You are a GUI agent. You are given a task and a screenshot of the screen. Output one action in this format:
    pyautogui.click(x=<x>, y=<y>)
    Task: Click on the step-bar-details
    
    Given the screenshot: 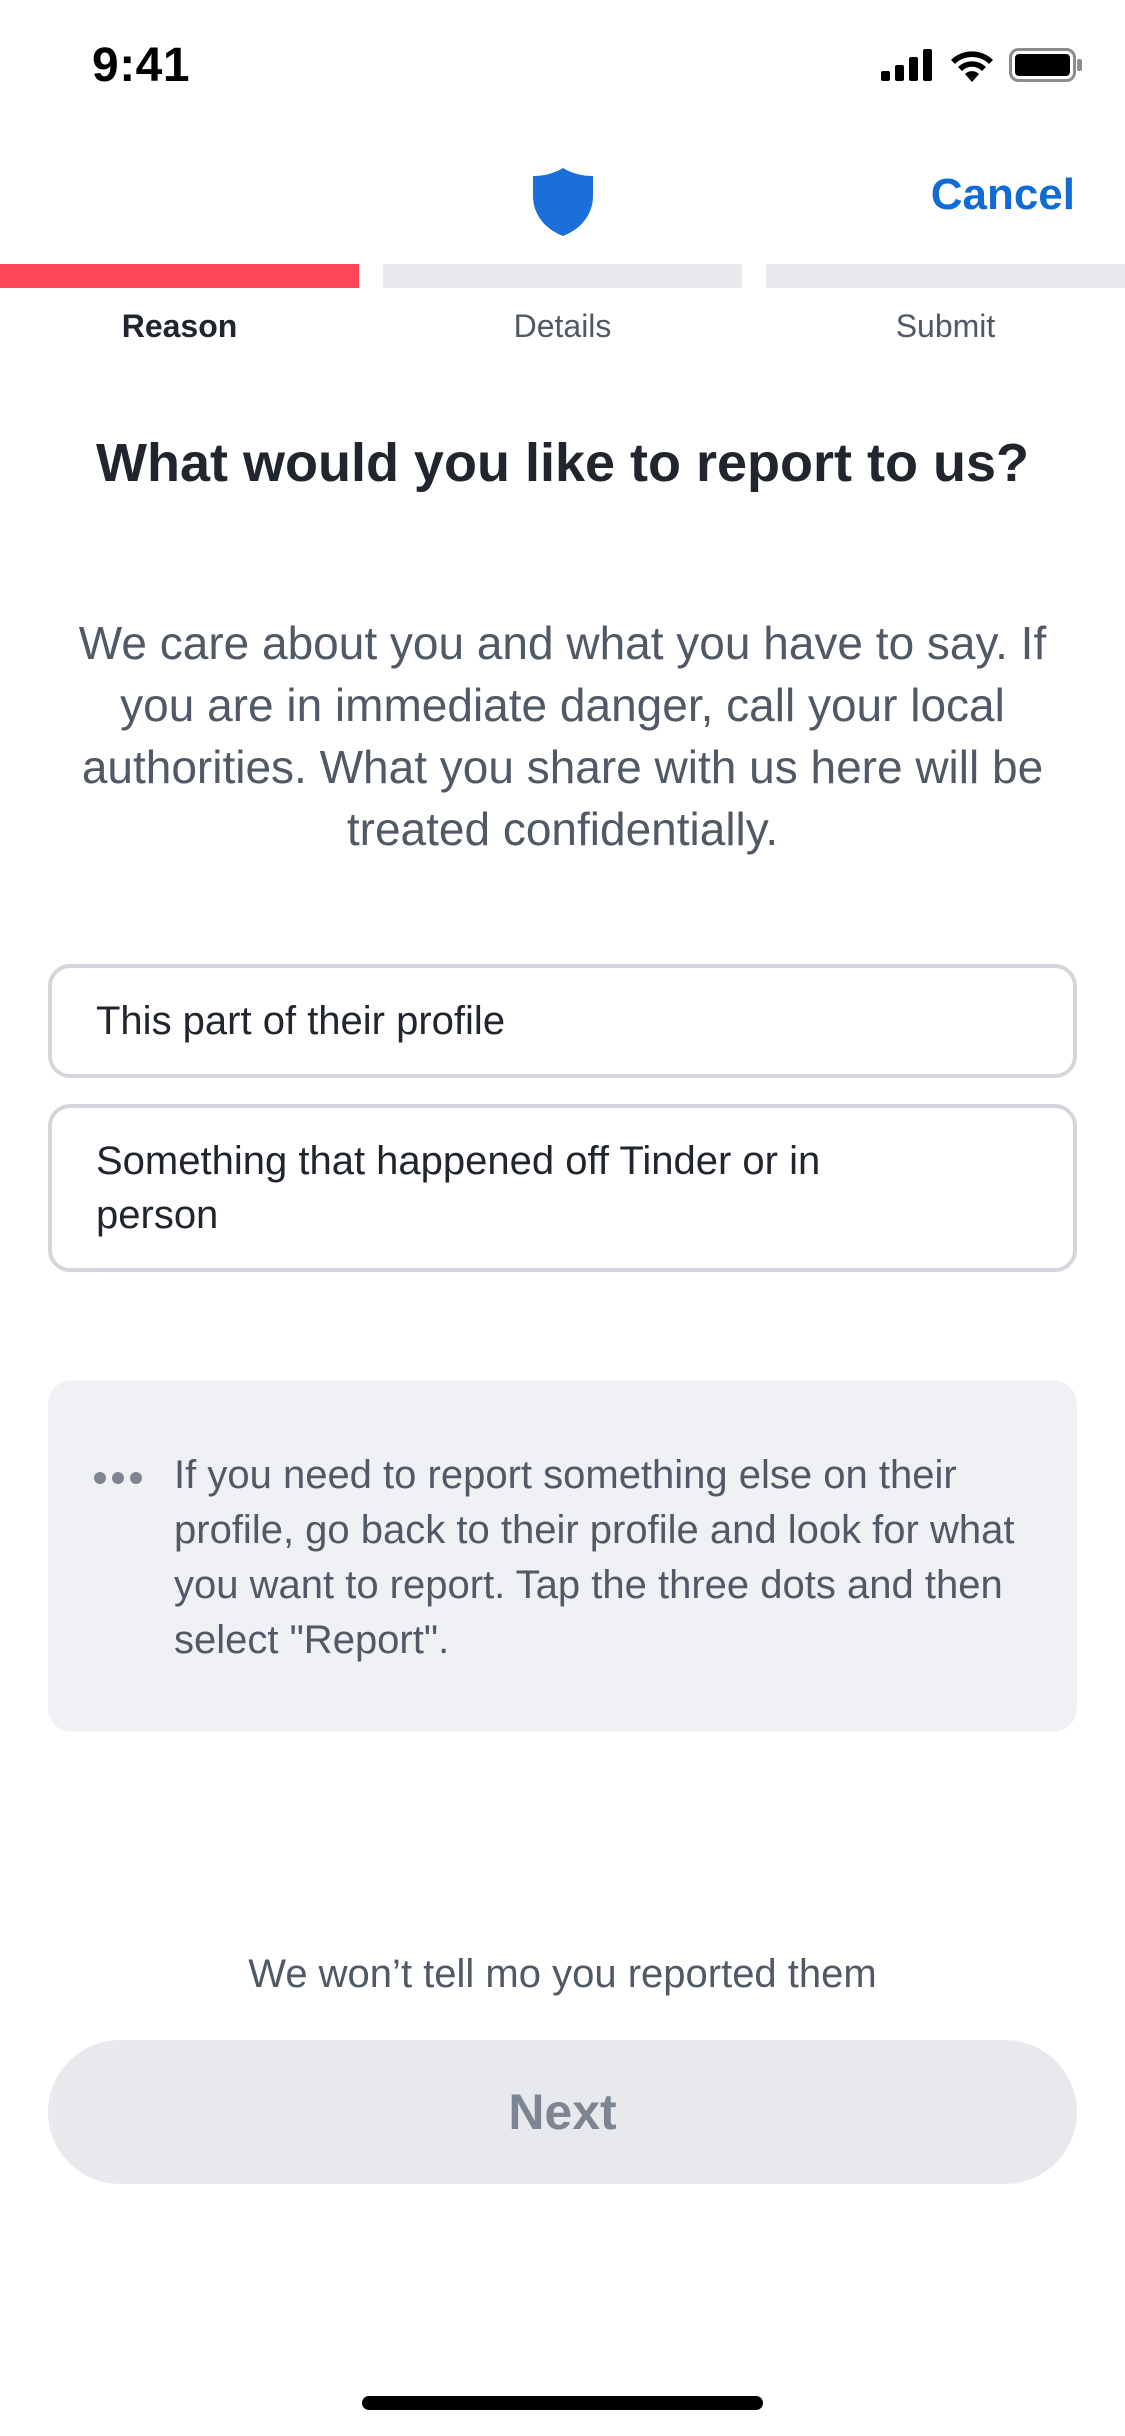 What is the action you would take?
    pyautogui.click(x=562, y=276)
    